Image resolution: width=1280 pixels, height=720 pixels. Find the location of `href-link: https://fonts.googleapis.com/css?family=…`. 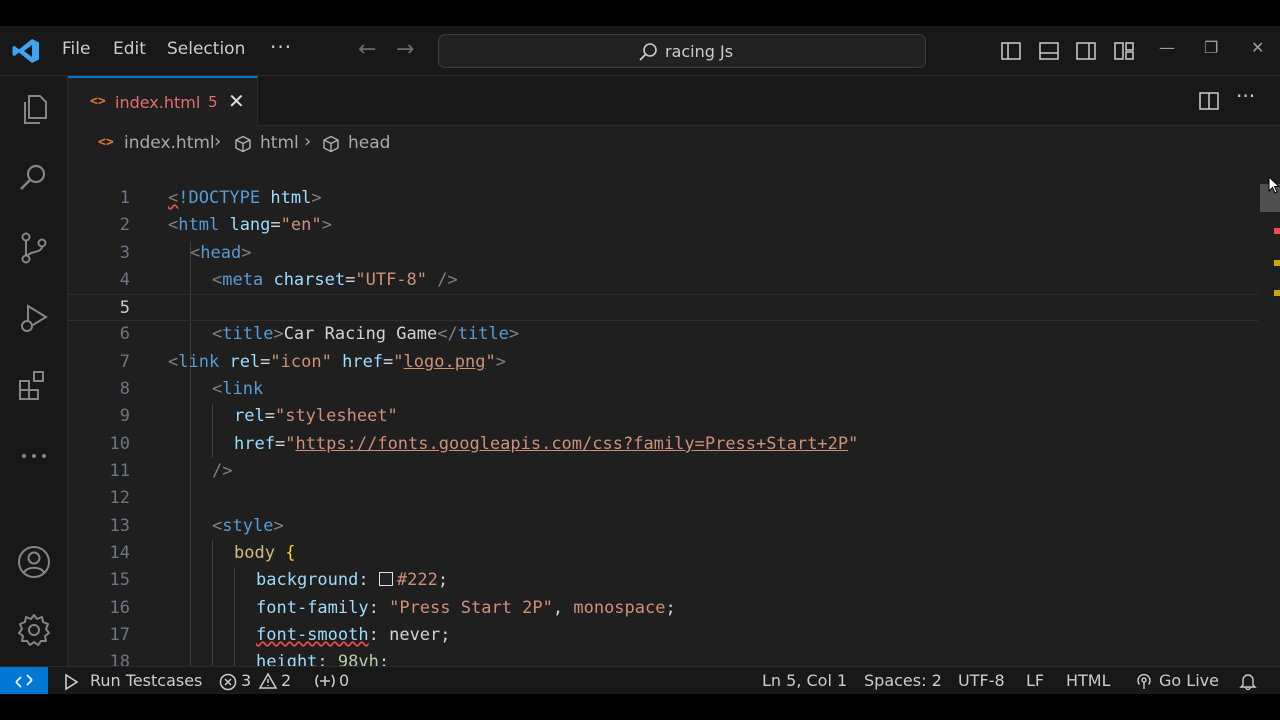

href-link: https://fonts.googleapis.com/css?family=… is located at coordinates (571, 444).